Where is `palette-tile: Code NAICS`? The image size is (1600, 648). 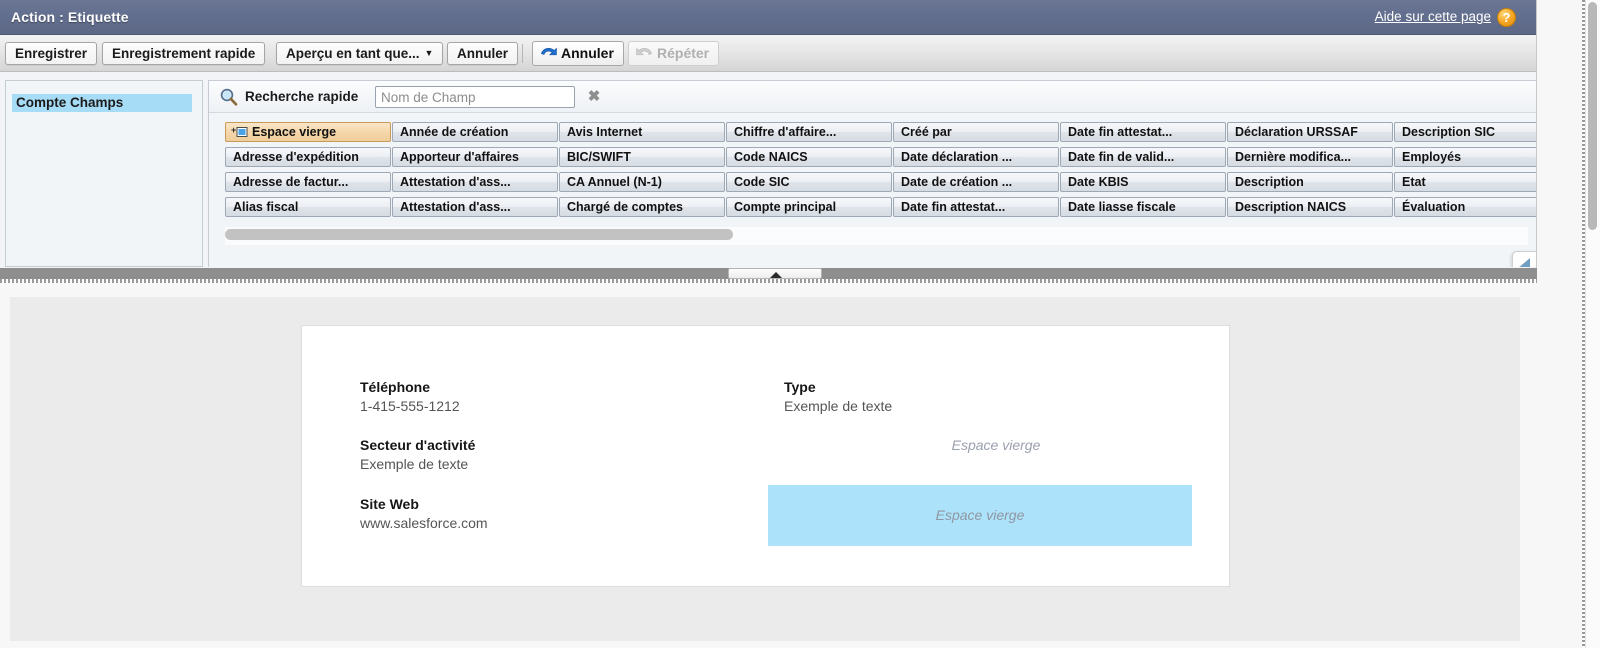
palette-tile: Code NAICS is located at coordinates (809, 157).